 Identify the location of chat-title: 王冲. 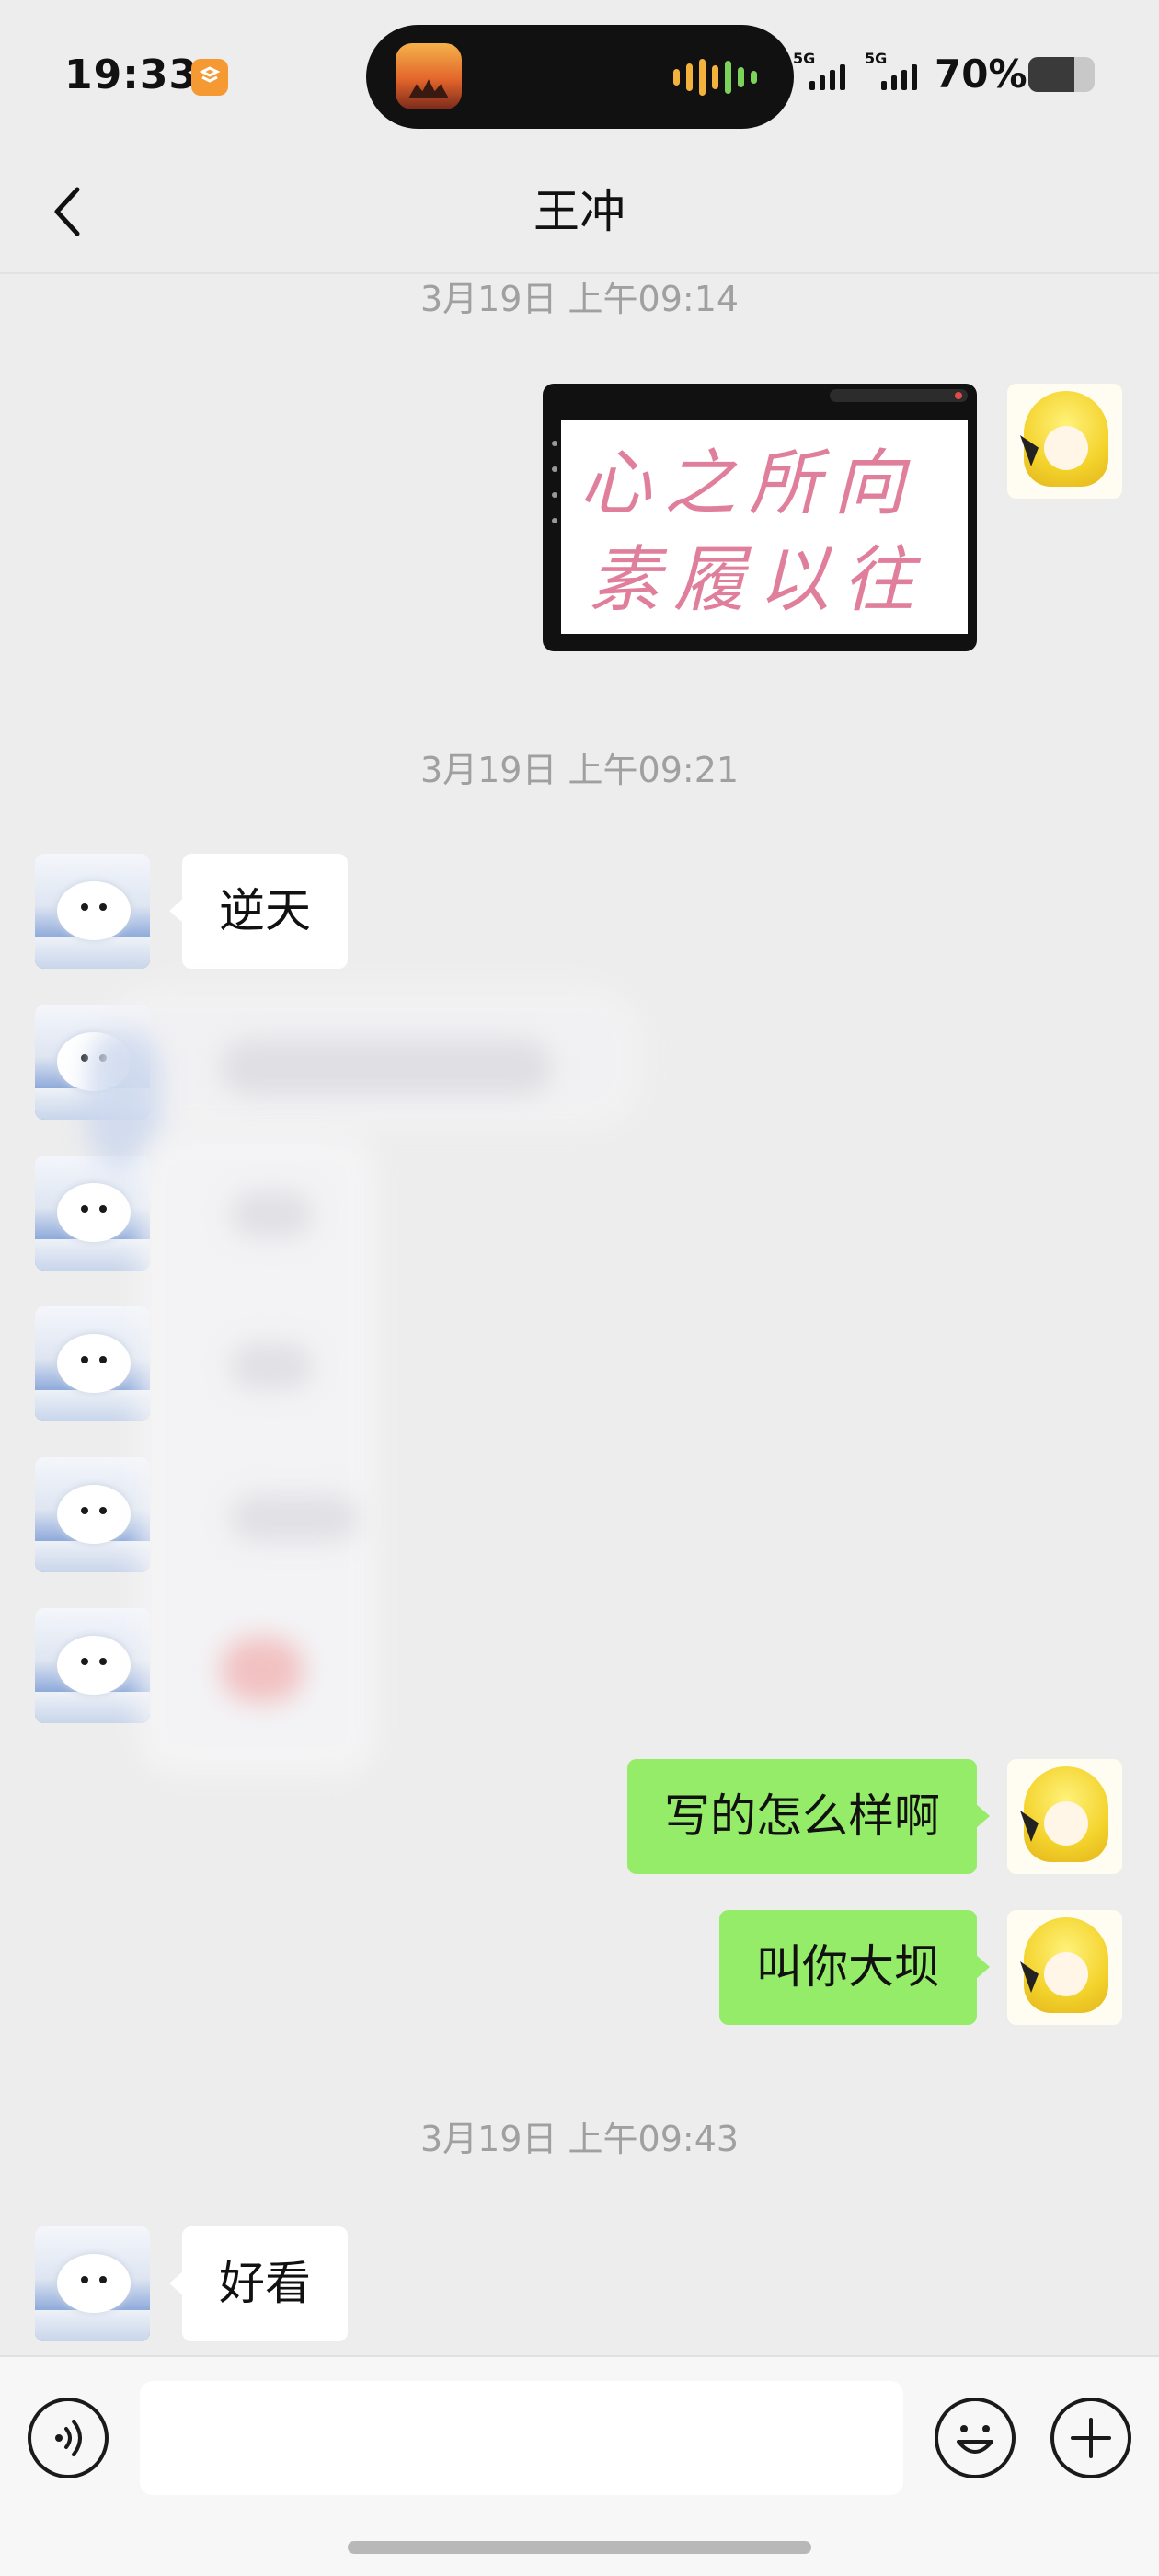
(579, 211).